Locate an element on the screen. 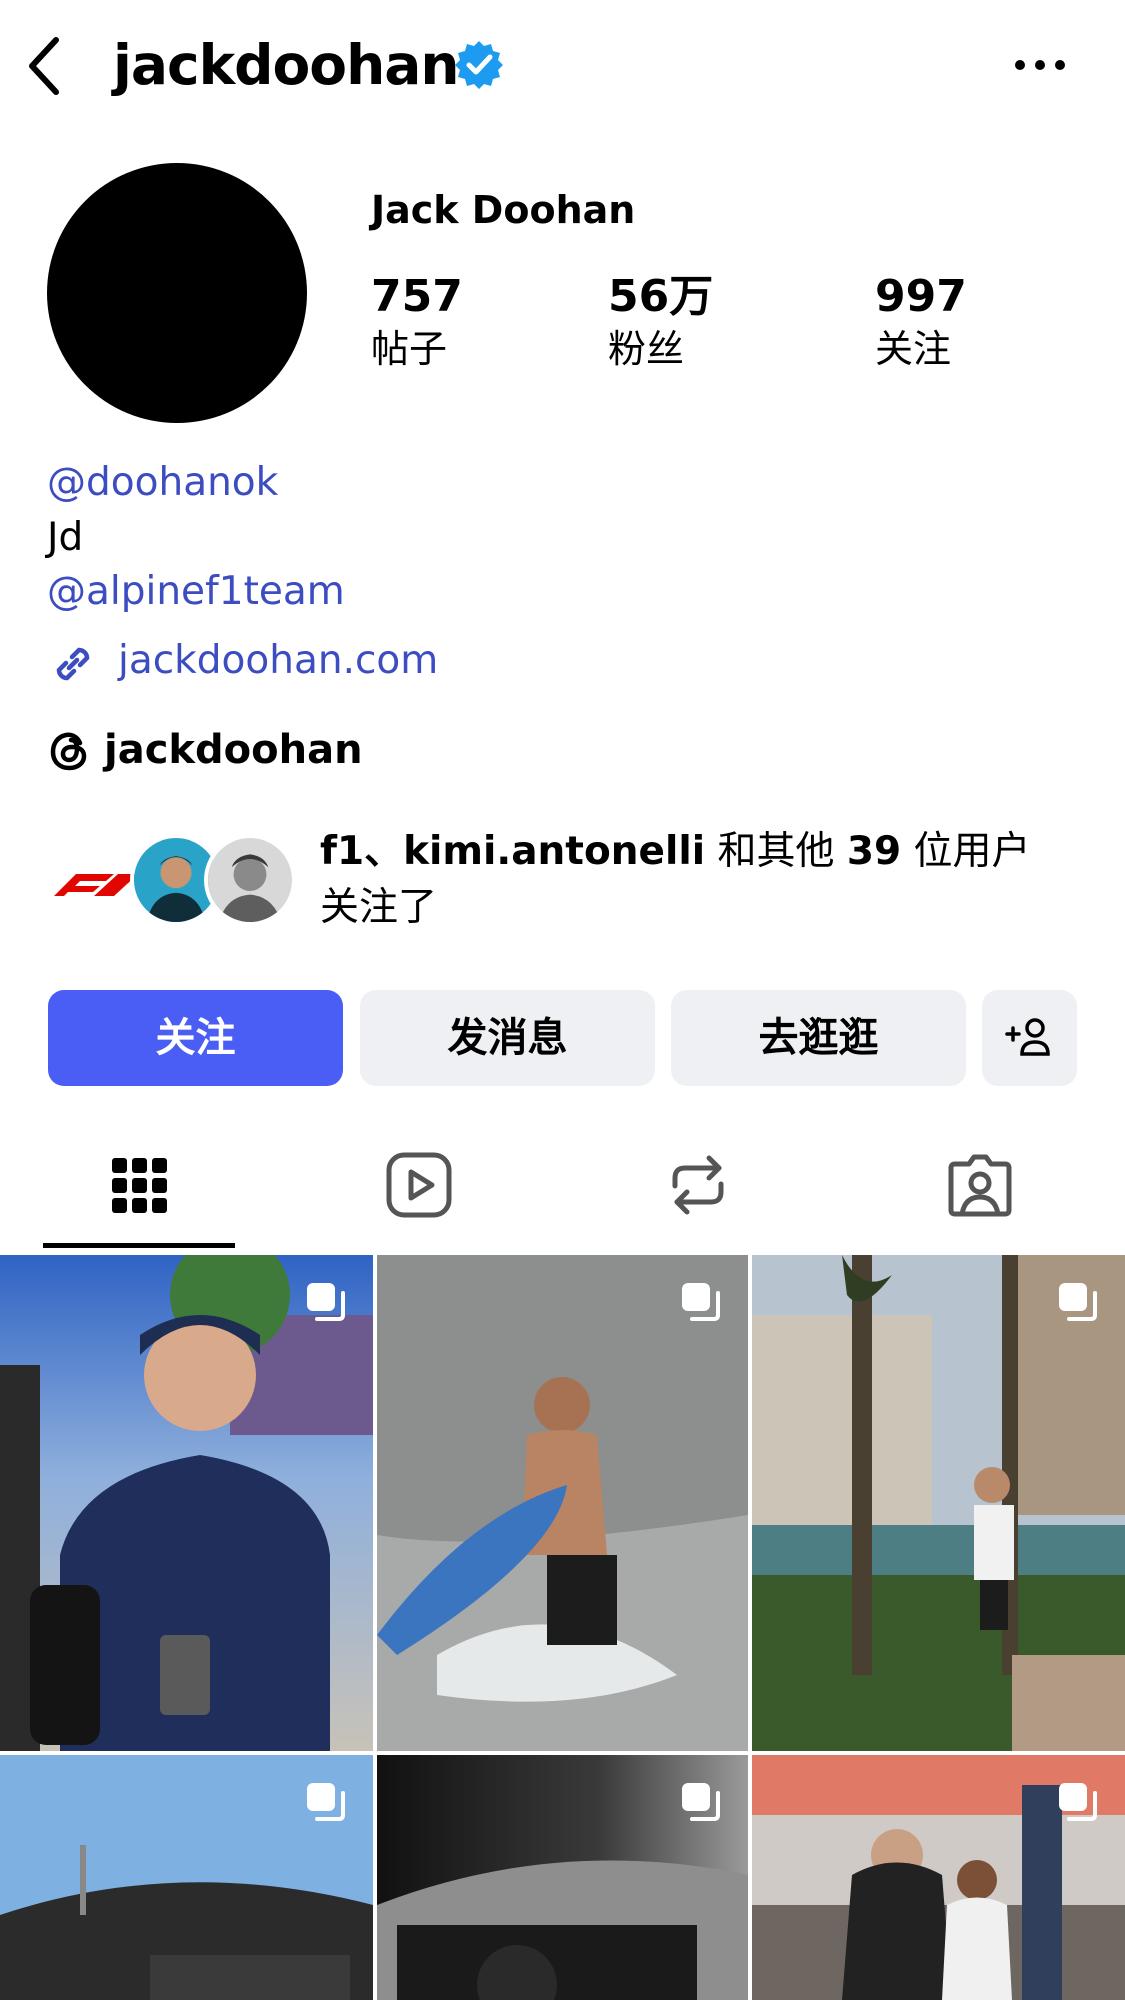 This screenshot has width=1125, height=2000. verified-badge-icon is located at coordinates (479, 65).